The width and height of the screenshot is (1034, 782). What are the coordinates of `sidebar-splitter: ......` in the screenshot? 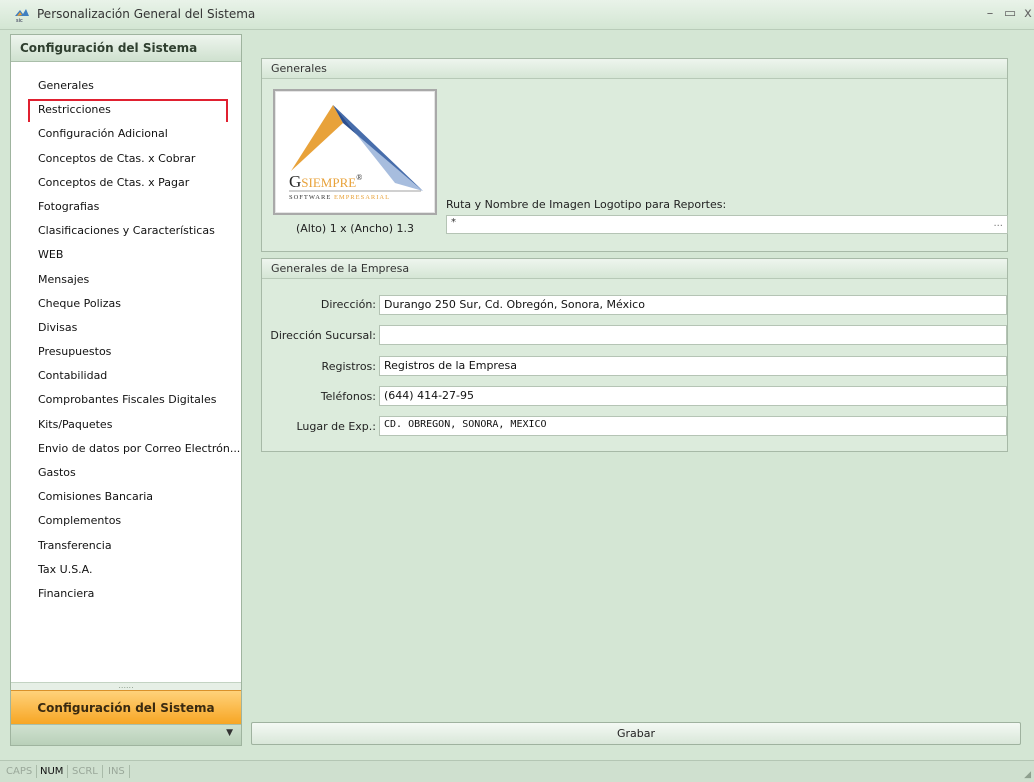 It's located at (126, 686).